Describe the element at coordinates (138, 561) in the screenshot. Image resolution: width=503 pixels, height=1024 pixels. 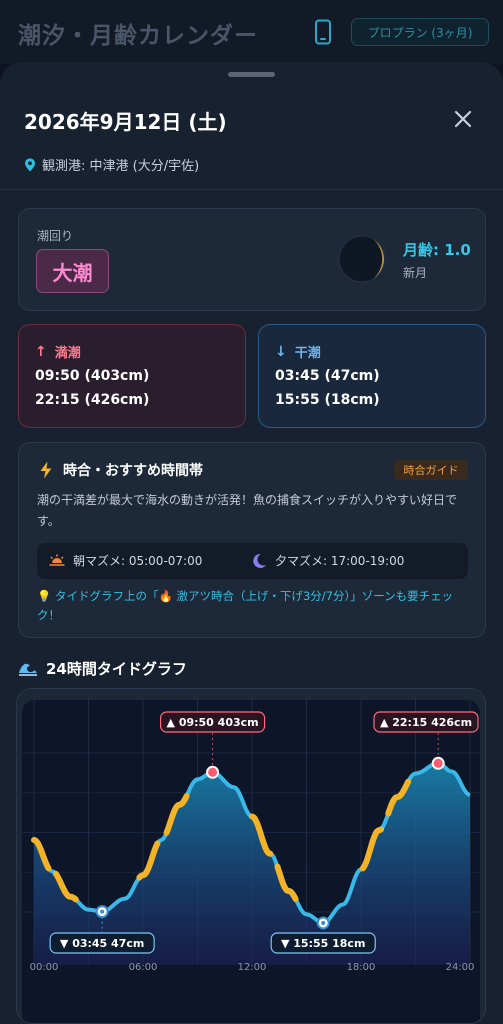
I see `morning-mazume-text: 朝マズメ: 05:00-07:00` at that location.